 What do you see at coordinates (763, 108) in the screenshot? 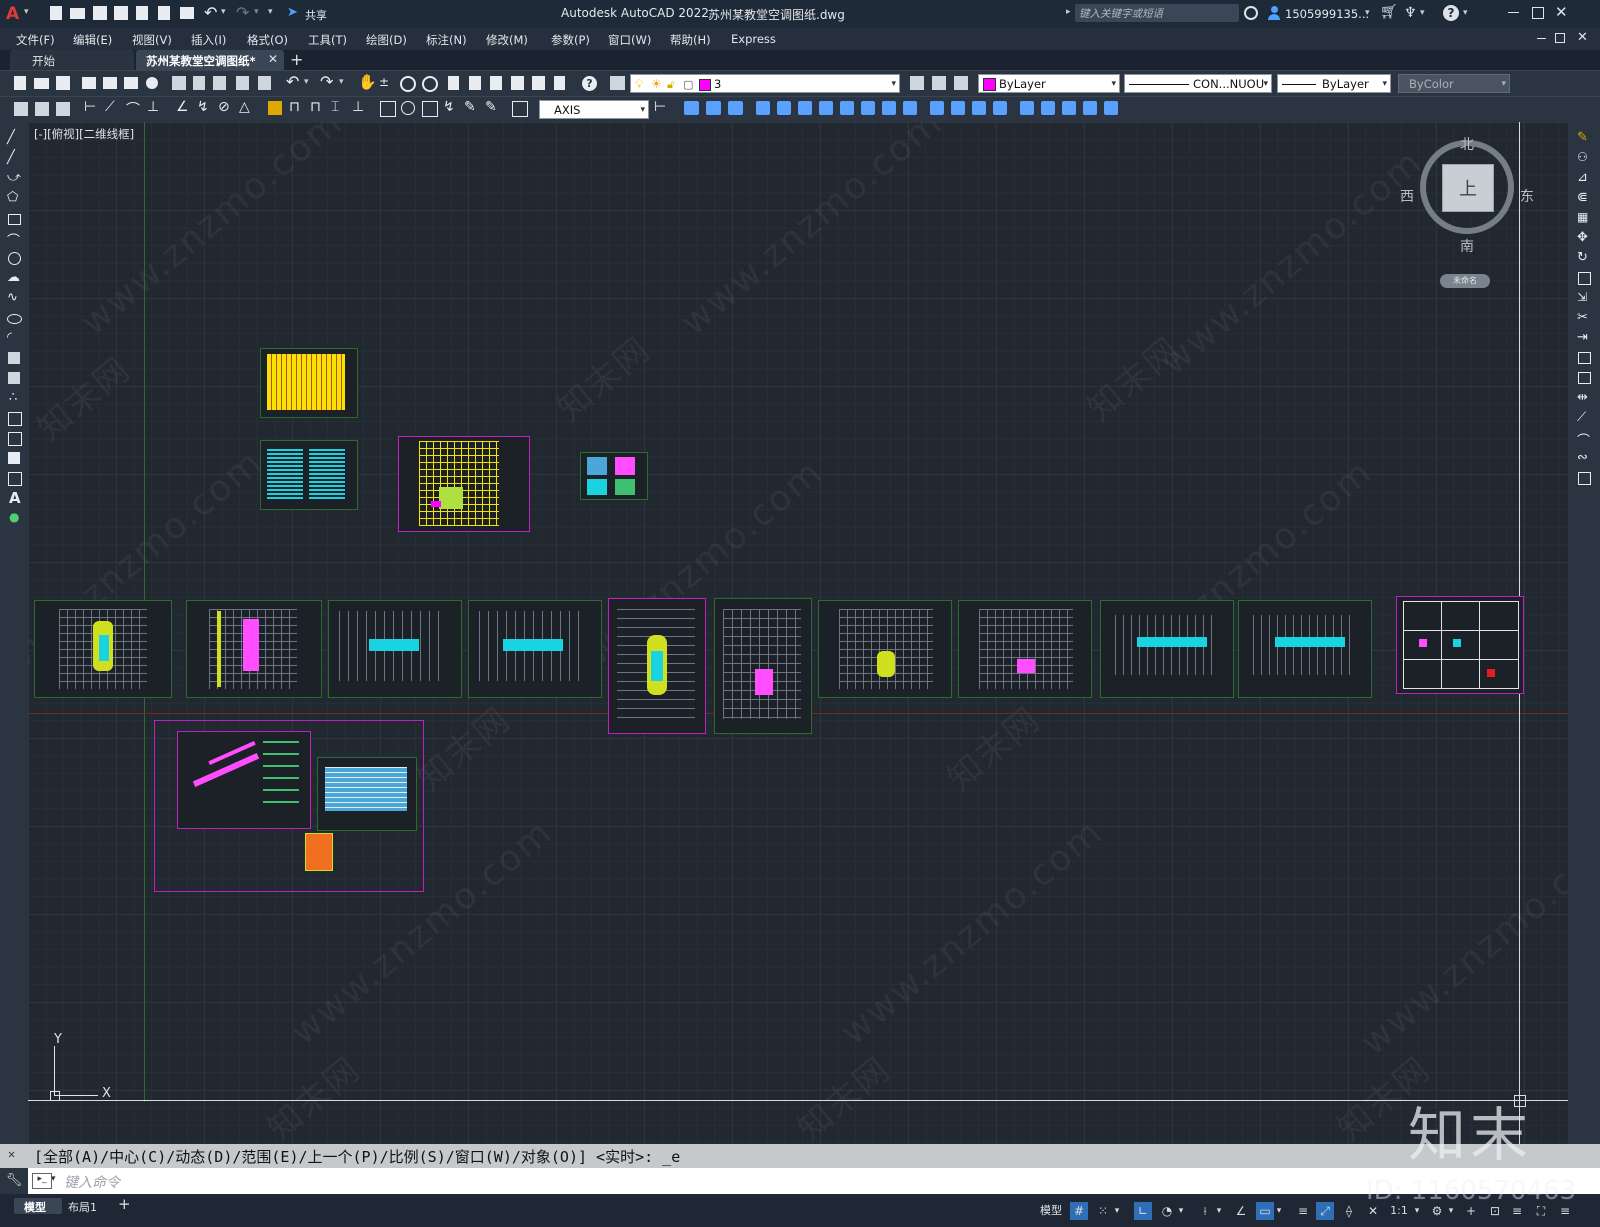
I see `tb2-offset-icon` at bounding box center [763, 108].